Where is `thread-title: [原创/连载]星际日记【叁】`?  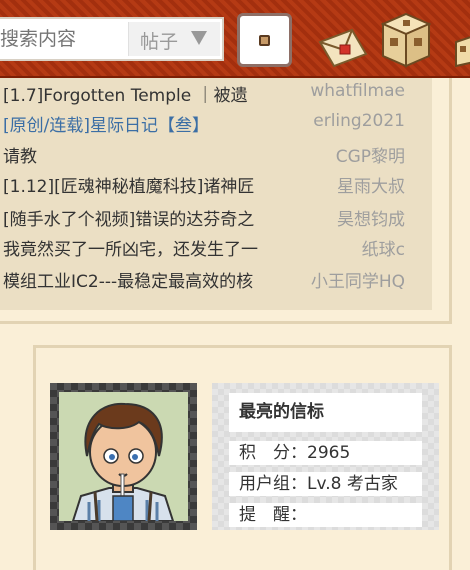 thread-title: [原创/连载]星际日记【叁】 is located at coordinates (144, 123).